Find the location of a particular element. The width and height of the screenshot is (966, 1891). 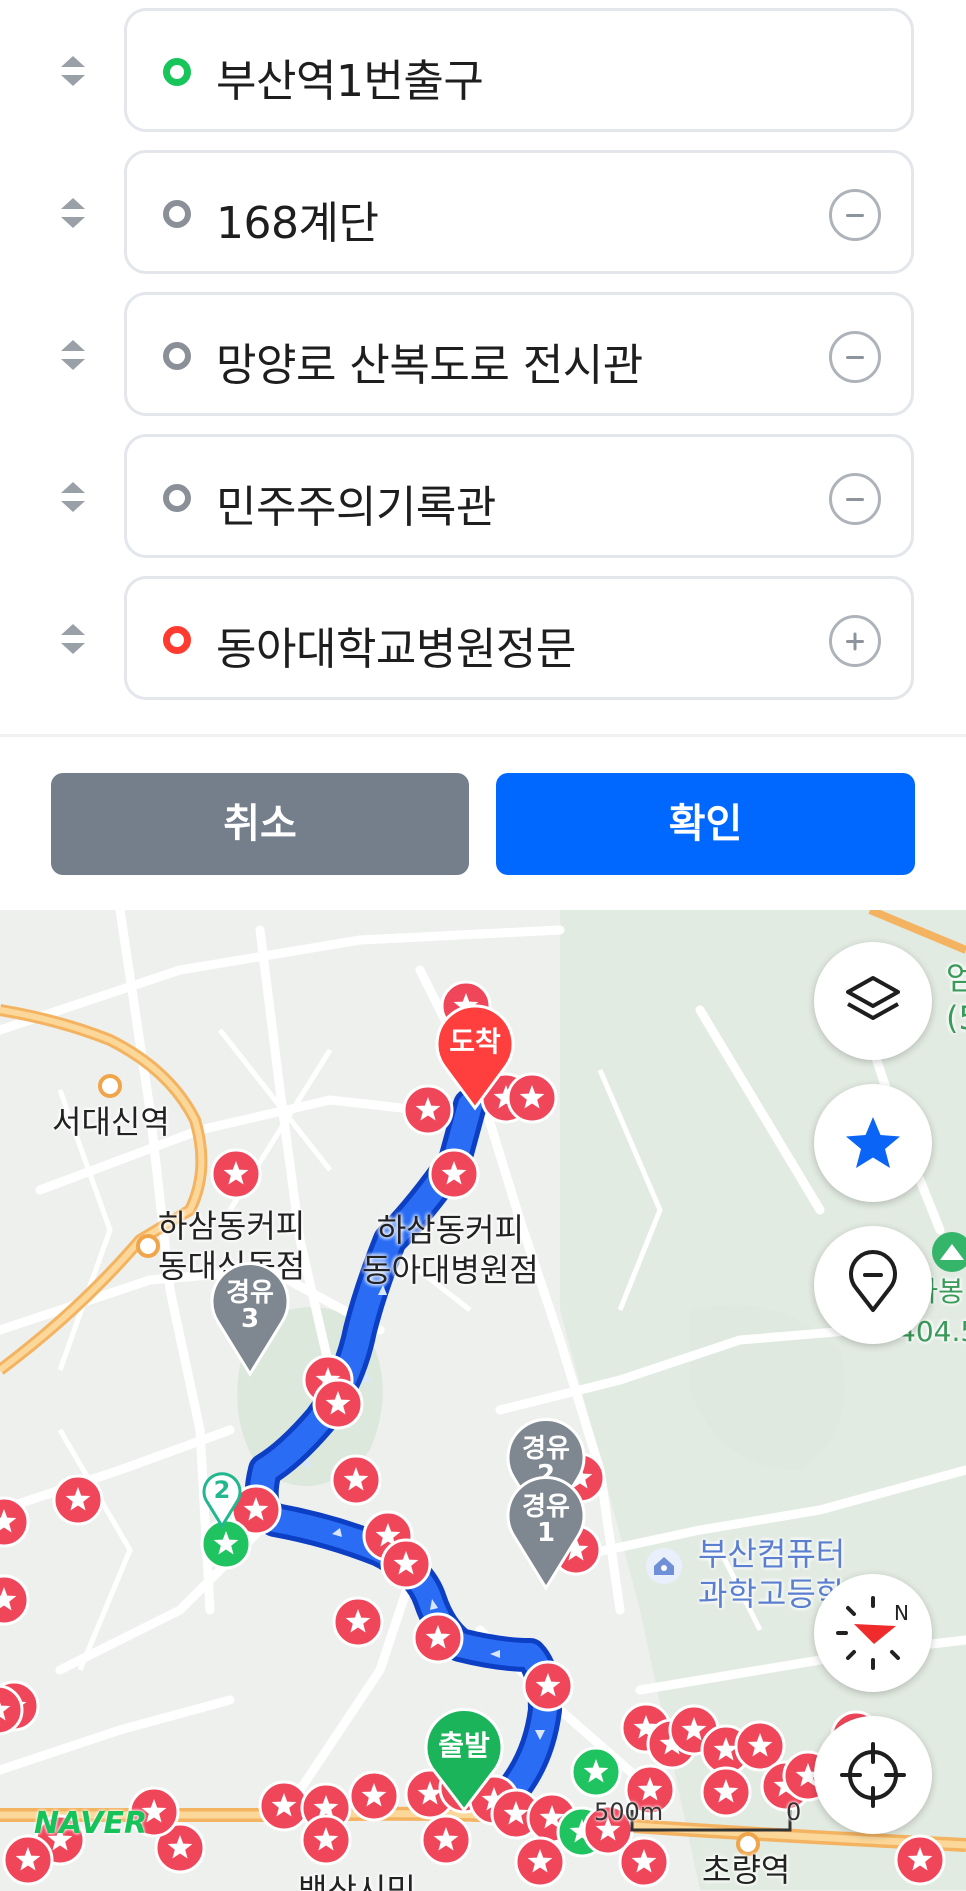

layers-icon is located at coordinates (873, 998).